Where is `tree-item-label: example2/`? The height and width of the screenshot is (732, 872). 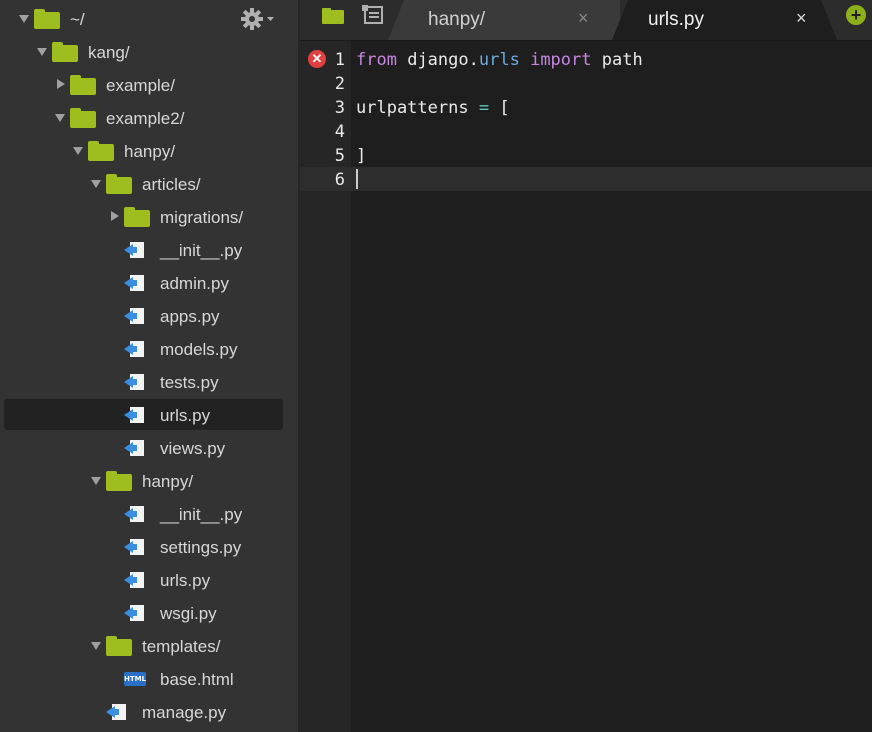
tree-item-label: example2/ is located at coordinates (145, 118).